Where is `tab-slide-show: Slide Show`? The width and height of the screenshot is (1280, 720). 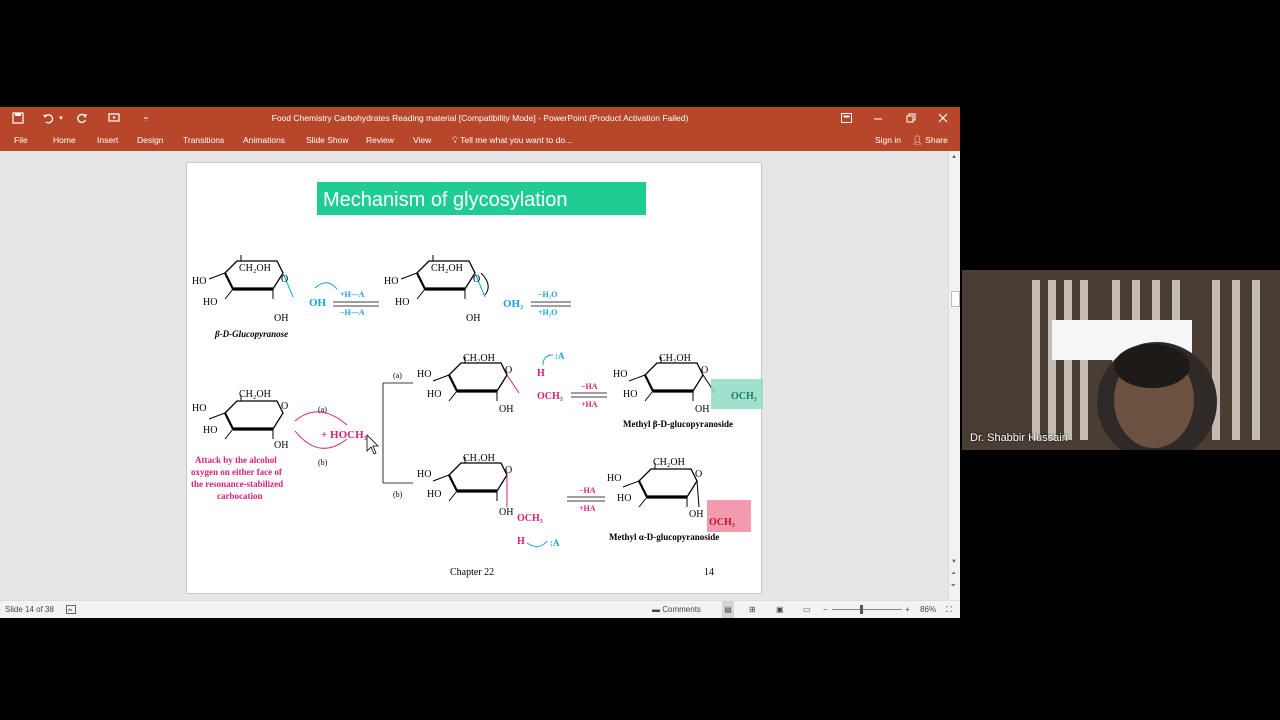 tab-slide-show: Slide Show is located at coordinates (327, 140).